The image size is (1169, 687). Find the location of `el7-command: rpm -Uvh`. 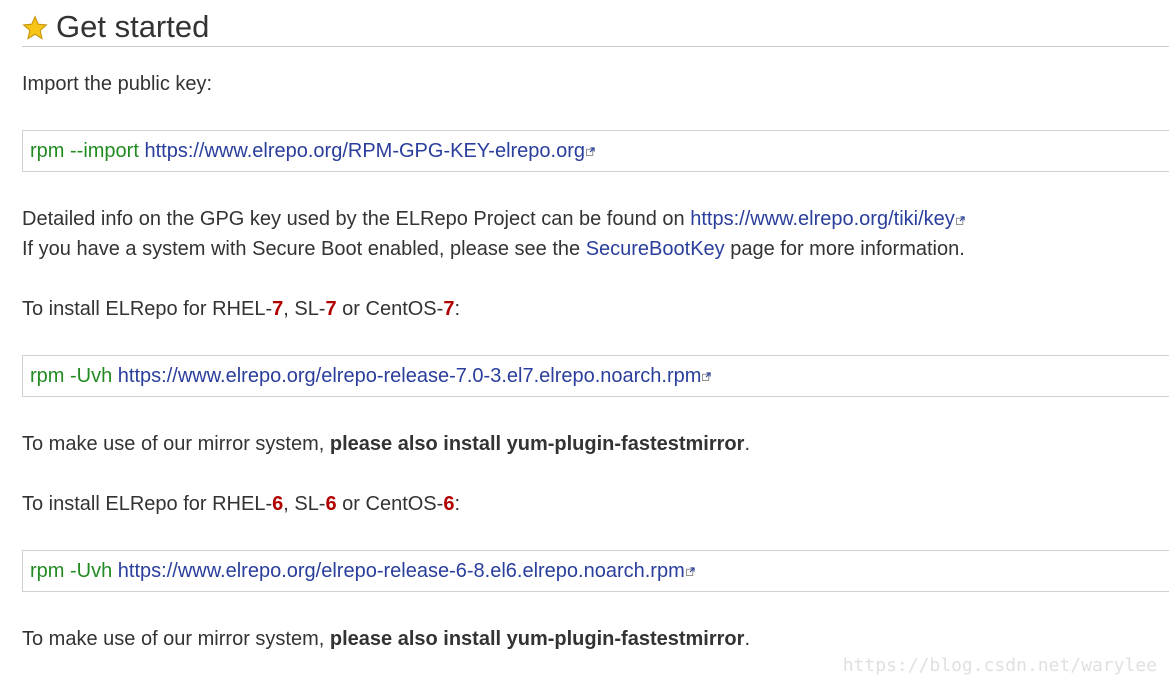

el7-command: rpm -Uvh is located at coordinates (71, 375).